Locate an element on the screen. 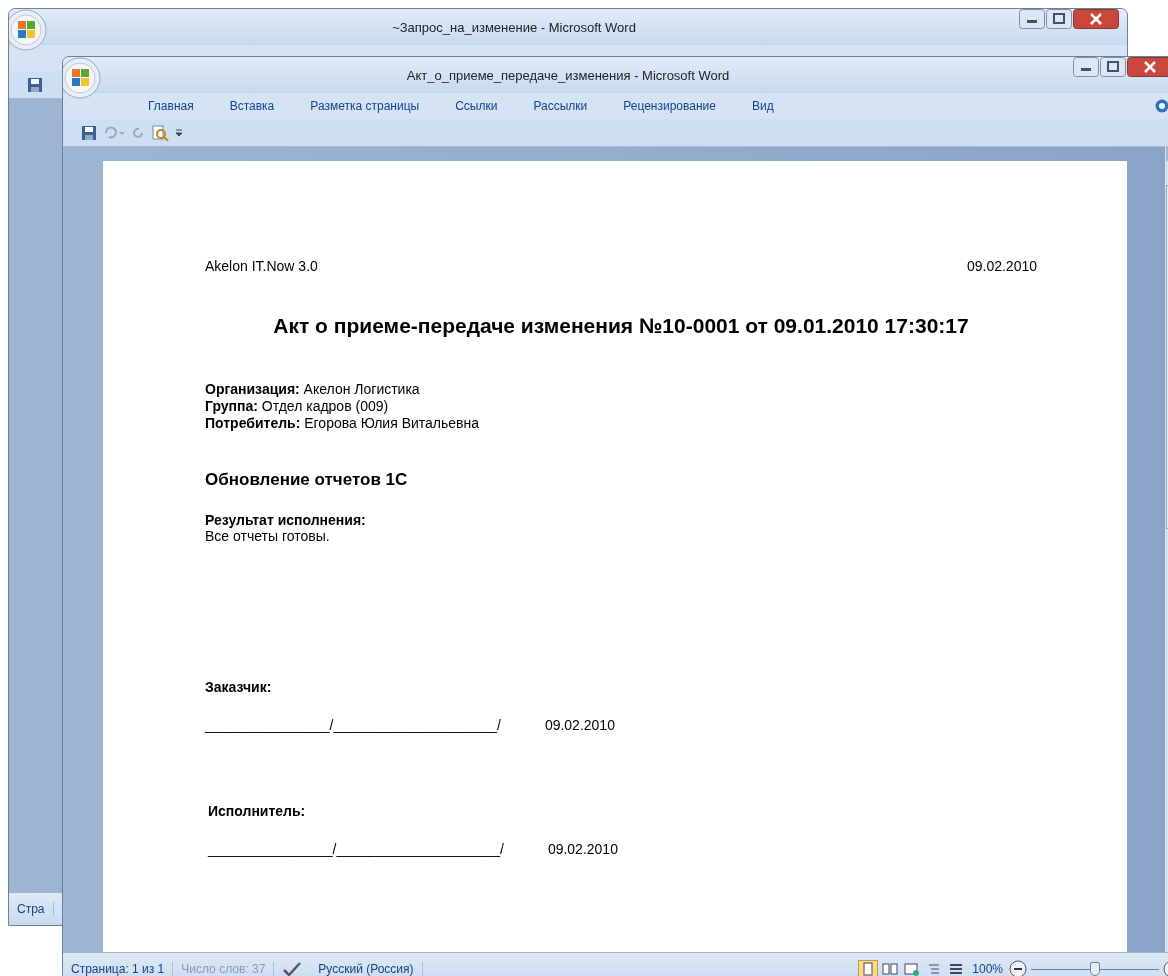 This screenshot has height=976, width=1168. window-title: Акт_о_приеме_передаче_изменения - Microsoft Word is located at coordinates (568, 75).